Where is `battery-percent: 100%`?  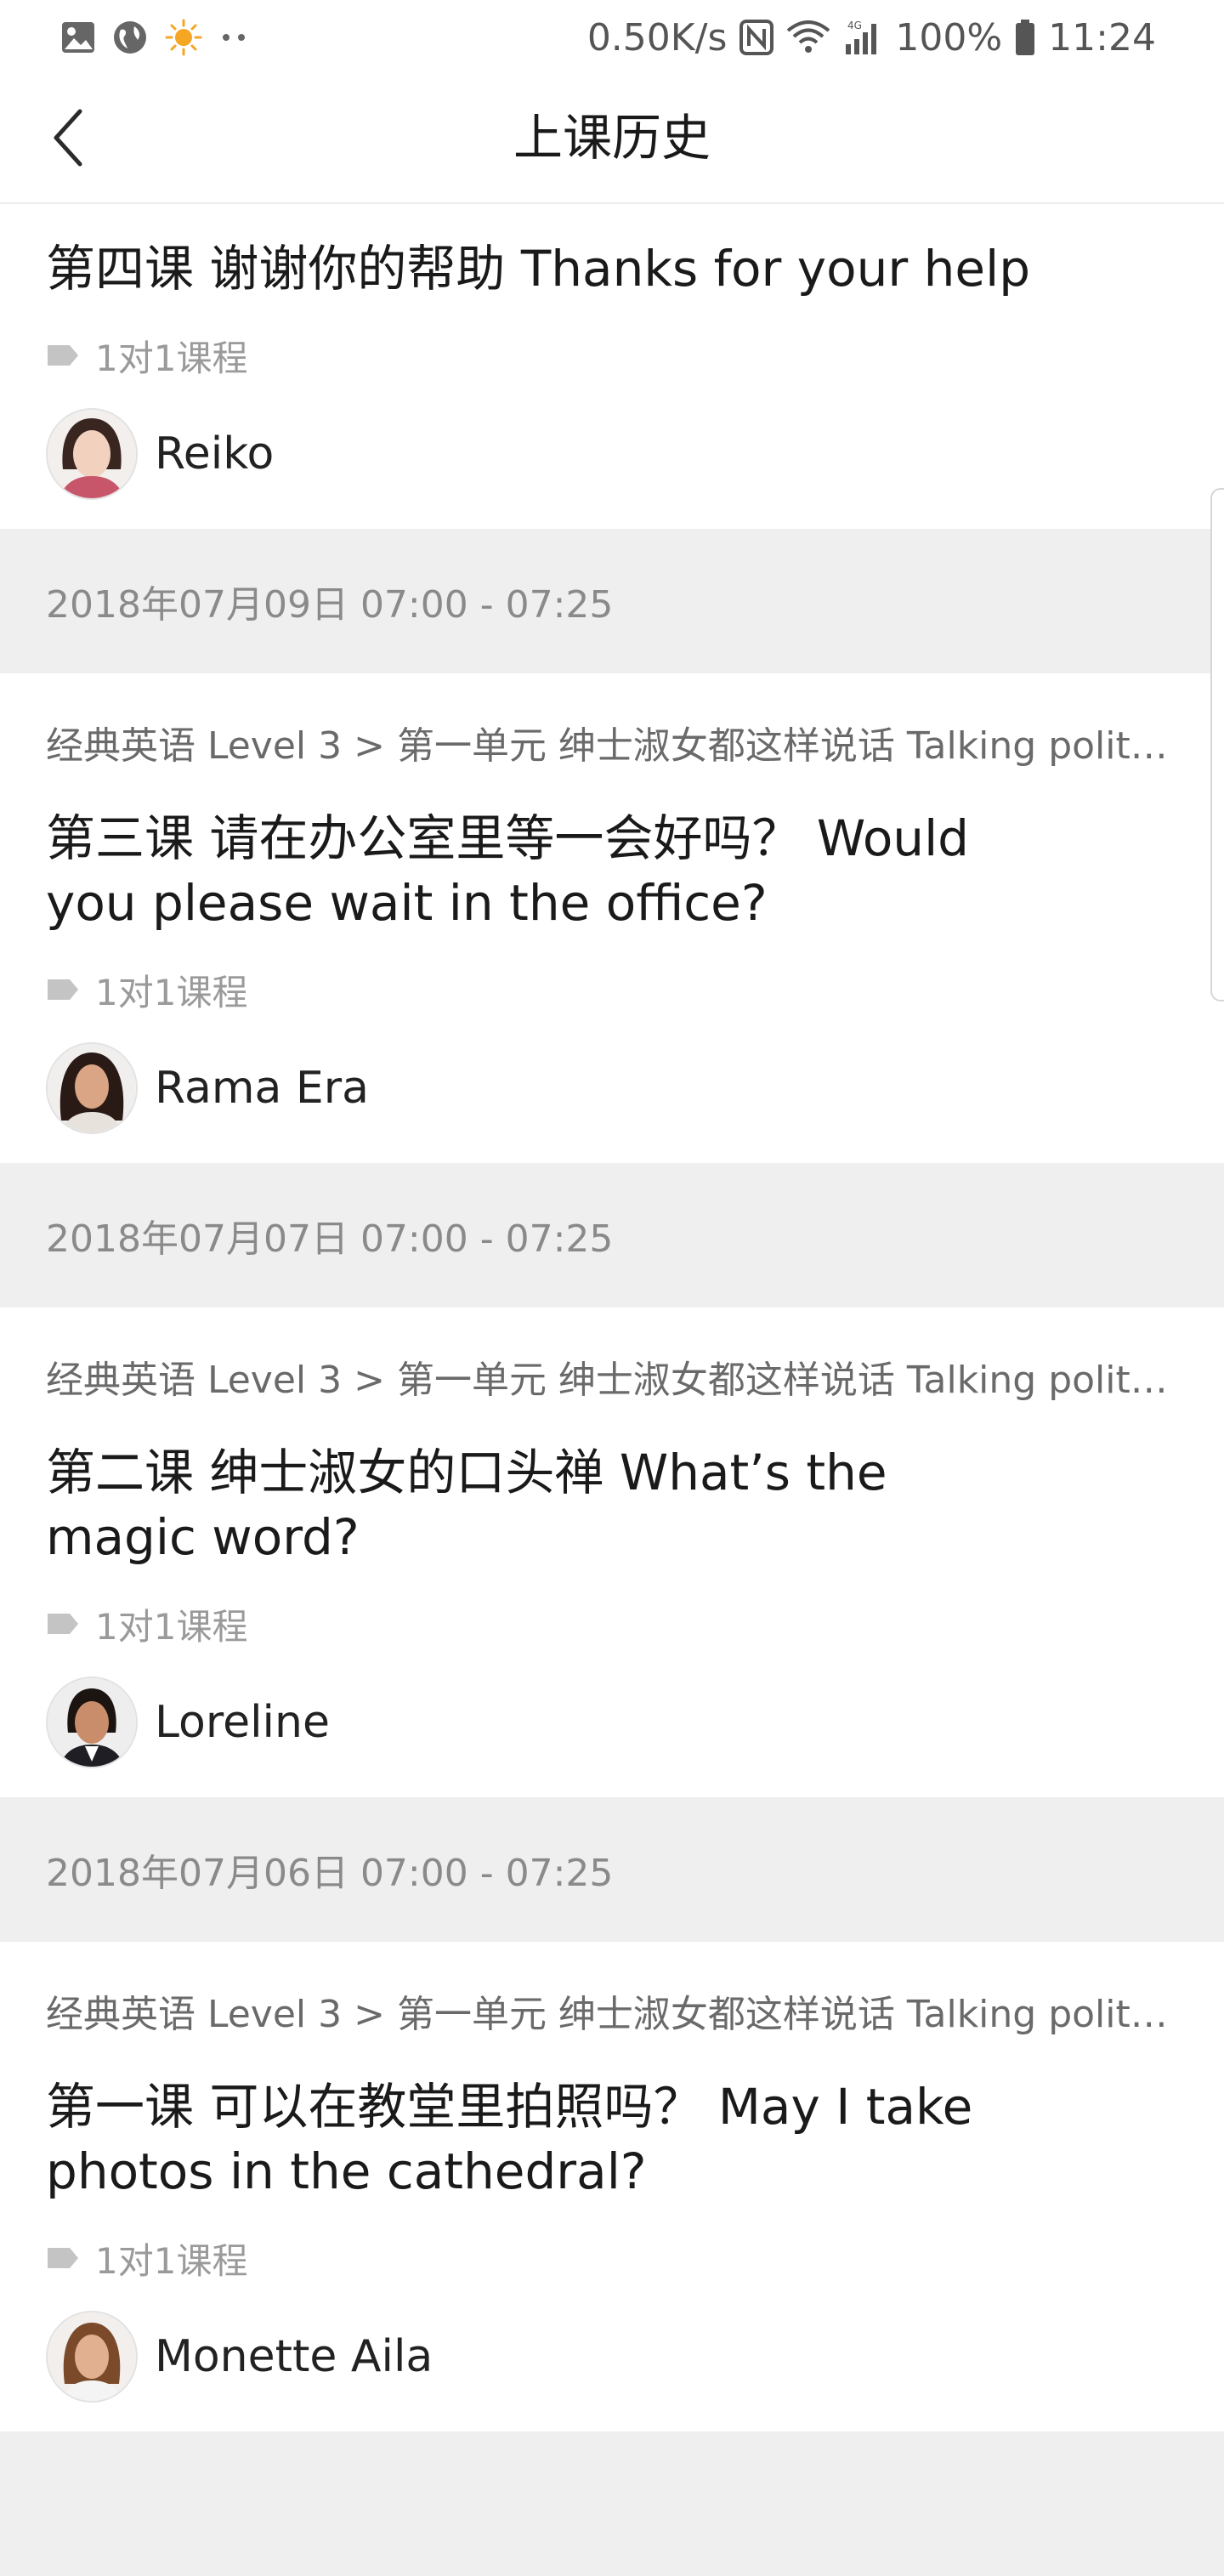
battery-percent: 100% is located at coordinates (949, 38).